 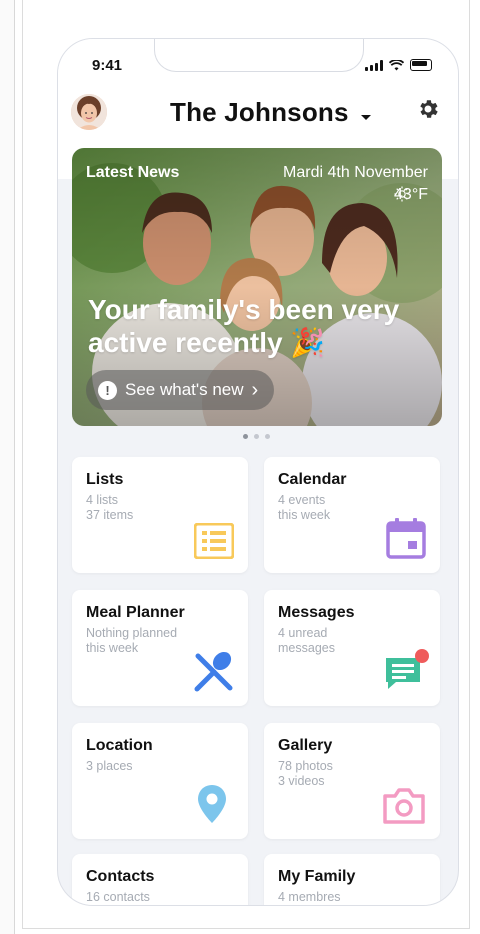 I want to click on calendar-card: Calendar 4 events this week, so click(x=352, y=515).